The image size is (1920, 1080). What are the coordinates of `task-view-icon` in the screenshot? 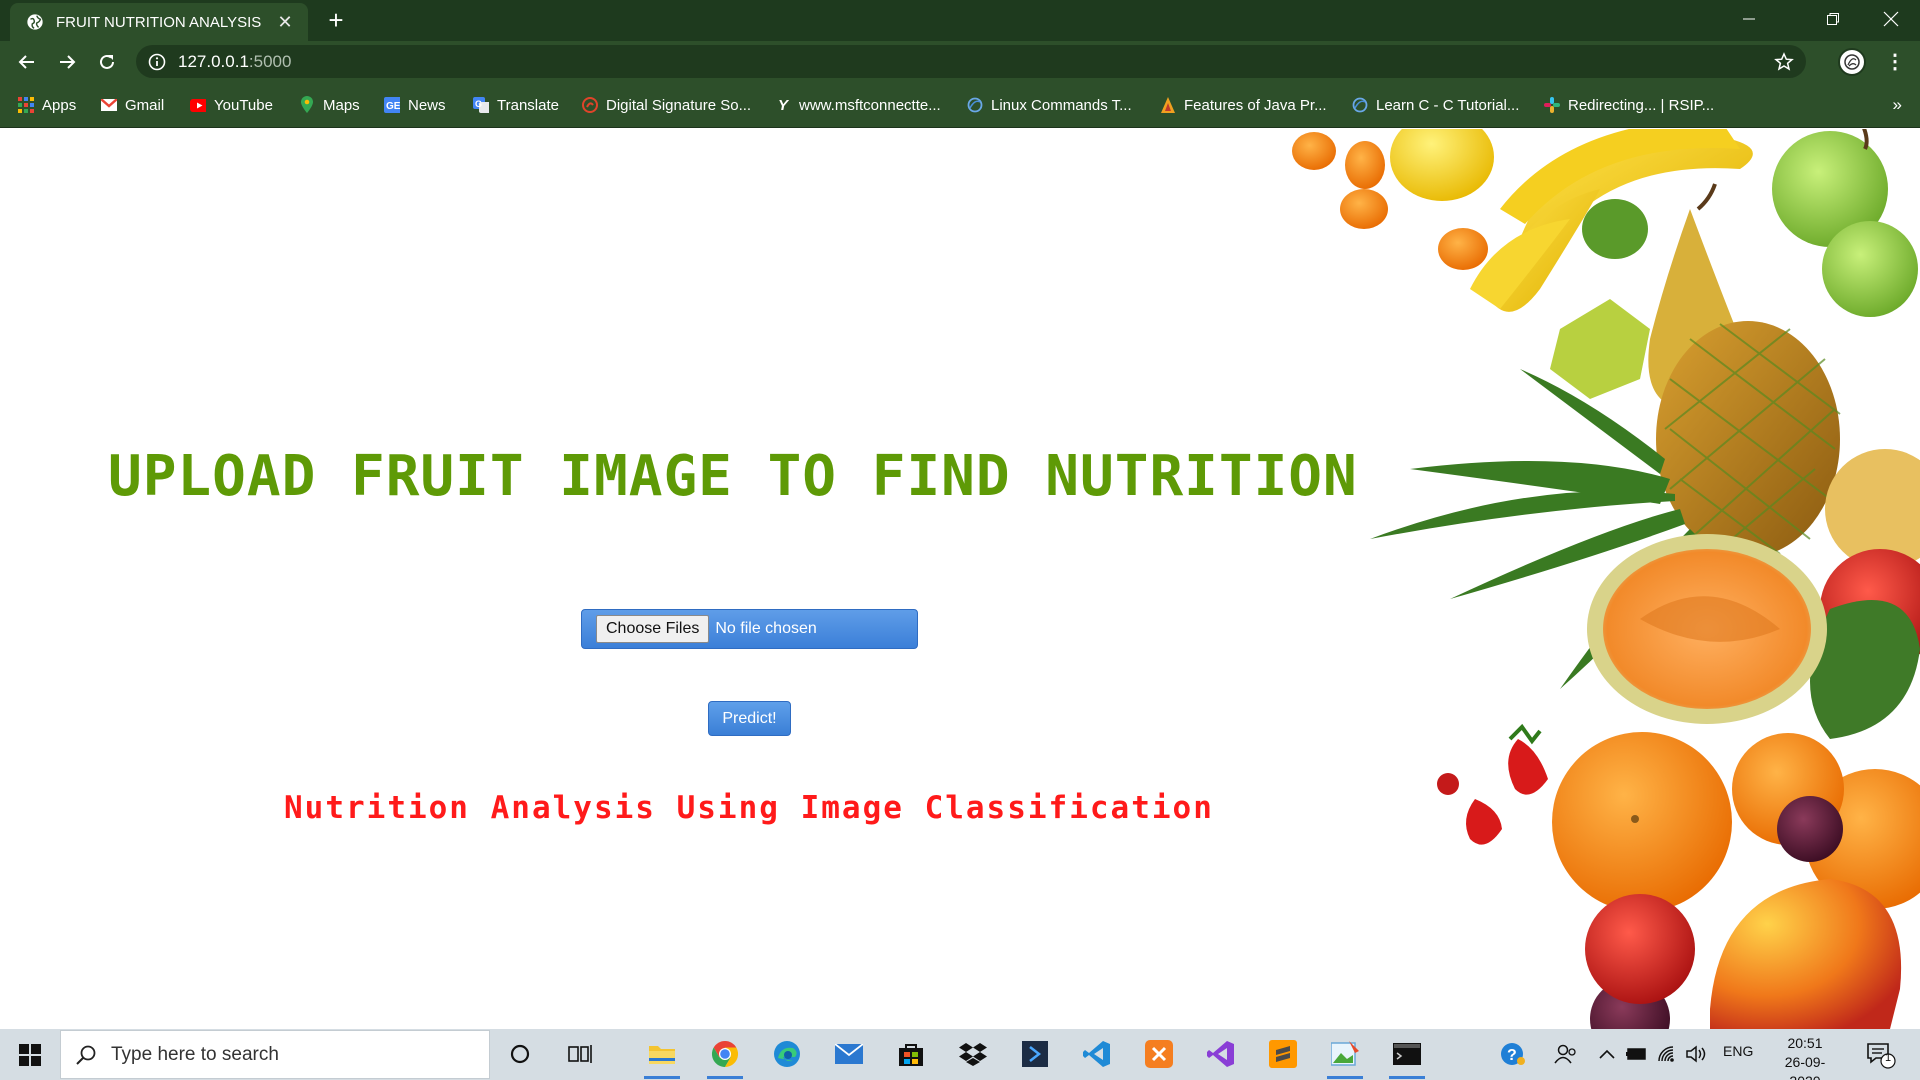 It's located at (580, 1054).